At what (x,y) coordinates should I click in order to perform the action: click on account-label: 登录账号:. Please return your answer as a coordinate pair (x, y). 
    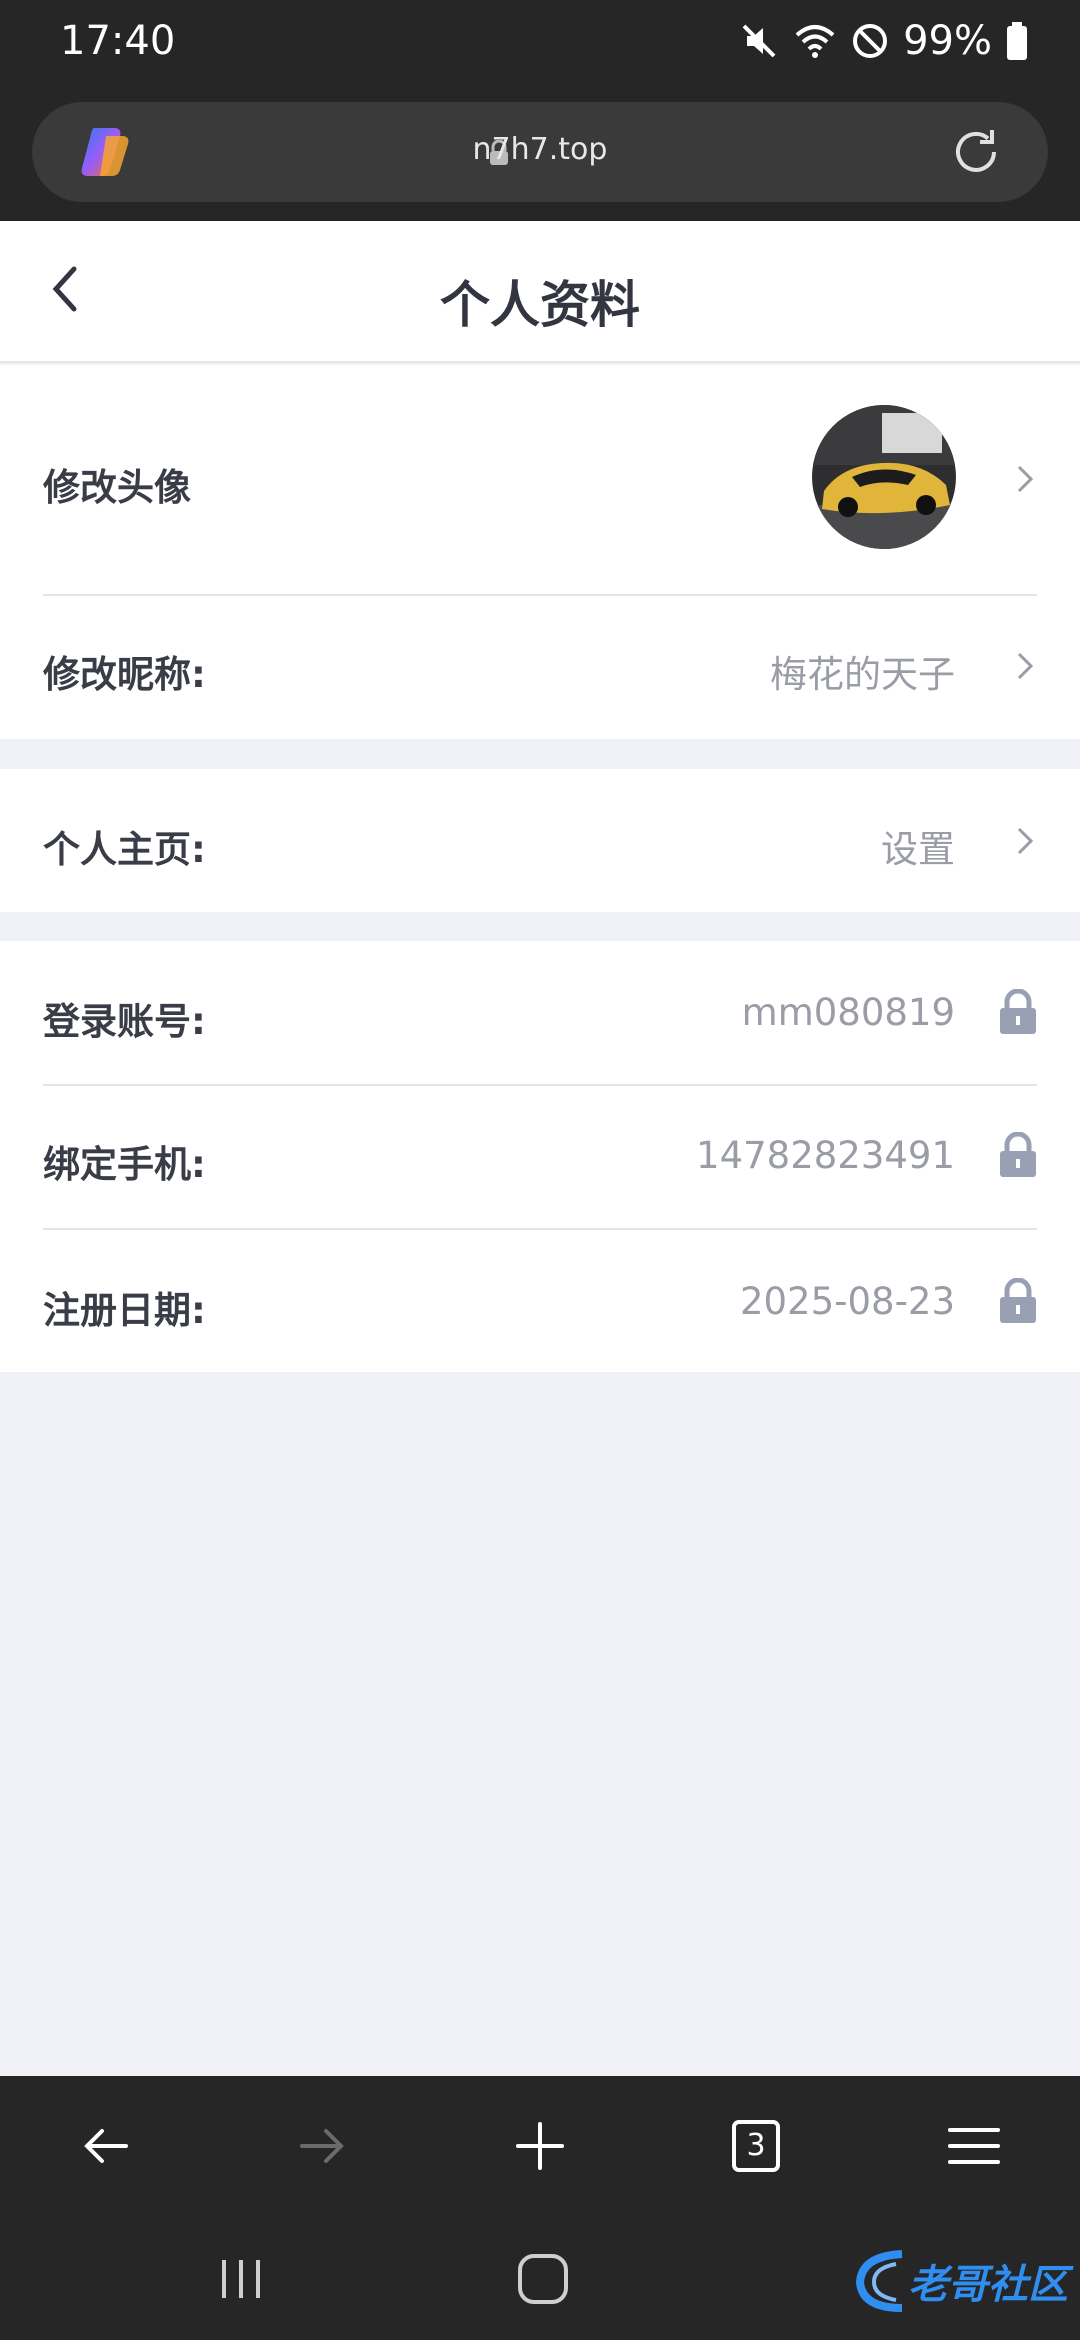
    Looking at the image, I should click on (124, 1021).